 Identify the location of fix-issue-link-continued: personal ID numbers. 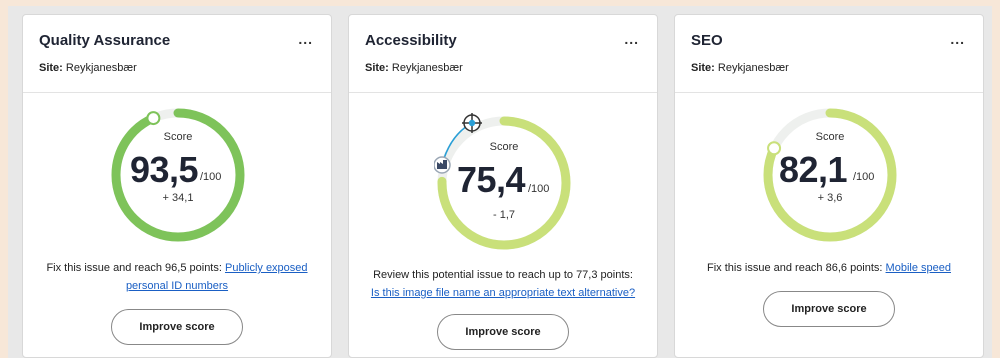
(177, 286).